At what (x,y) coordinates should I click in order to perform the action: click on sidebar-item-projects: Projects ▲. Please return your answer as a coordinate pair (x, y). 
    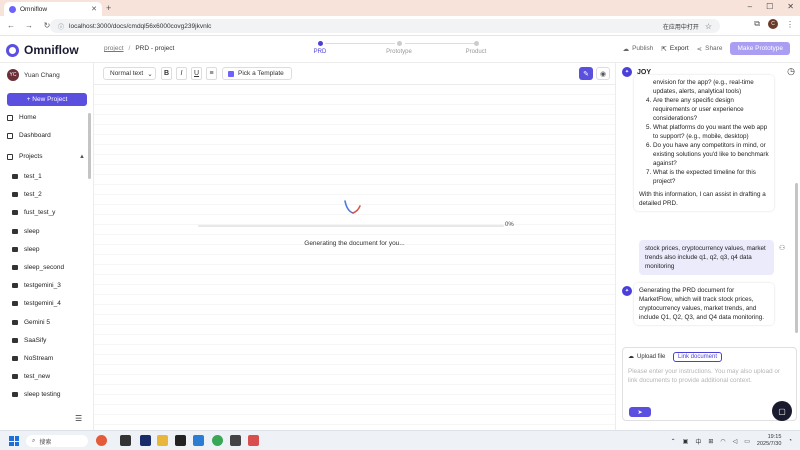
    Looking at the image, I should click on (47, 156).